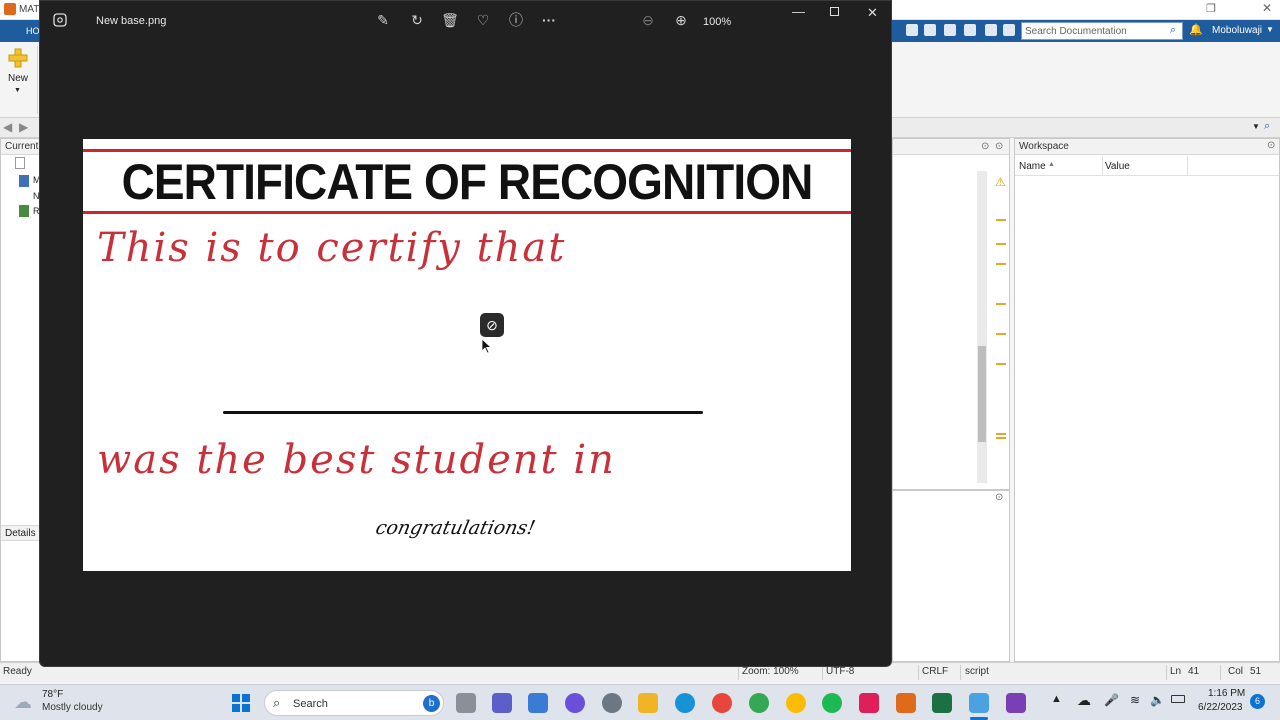 This screenshot has height=720, width=1280. What do you see at coordinates (18, 58) in the screenshot?
I see `new-plus-icon` at bounding box center [18, 58].